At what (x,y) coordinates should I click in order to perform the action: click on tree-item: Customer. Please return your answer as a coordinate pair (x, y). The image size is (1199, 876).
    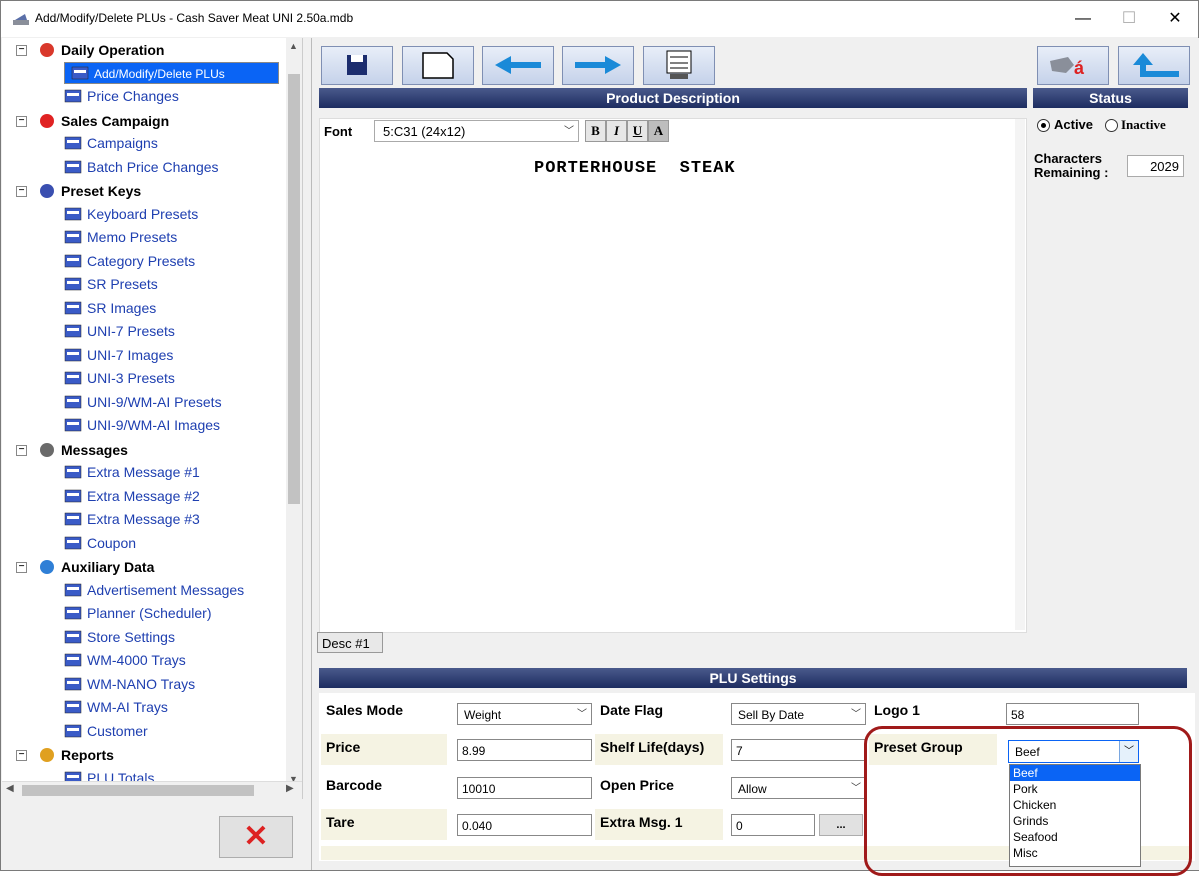
    Looking at the image, I should click on (106, 731).